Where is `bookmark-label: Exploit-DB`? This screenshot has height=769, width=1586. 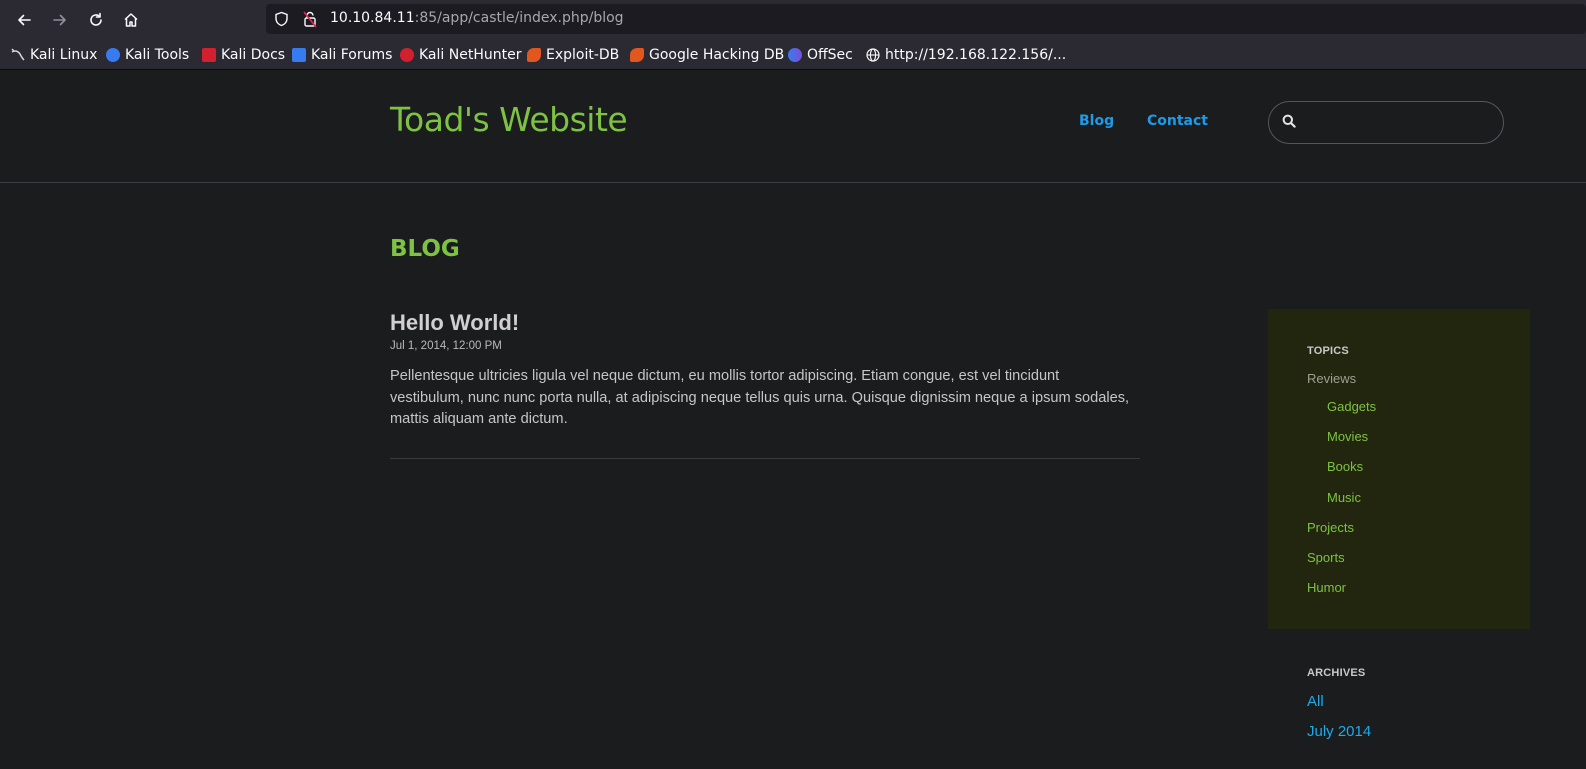
bookmark-label: Exploit-DB is located at coordinates (583, 55).